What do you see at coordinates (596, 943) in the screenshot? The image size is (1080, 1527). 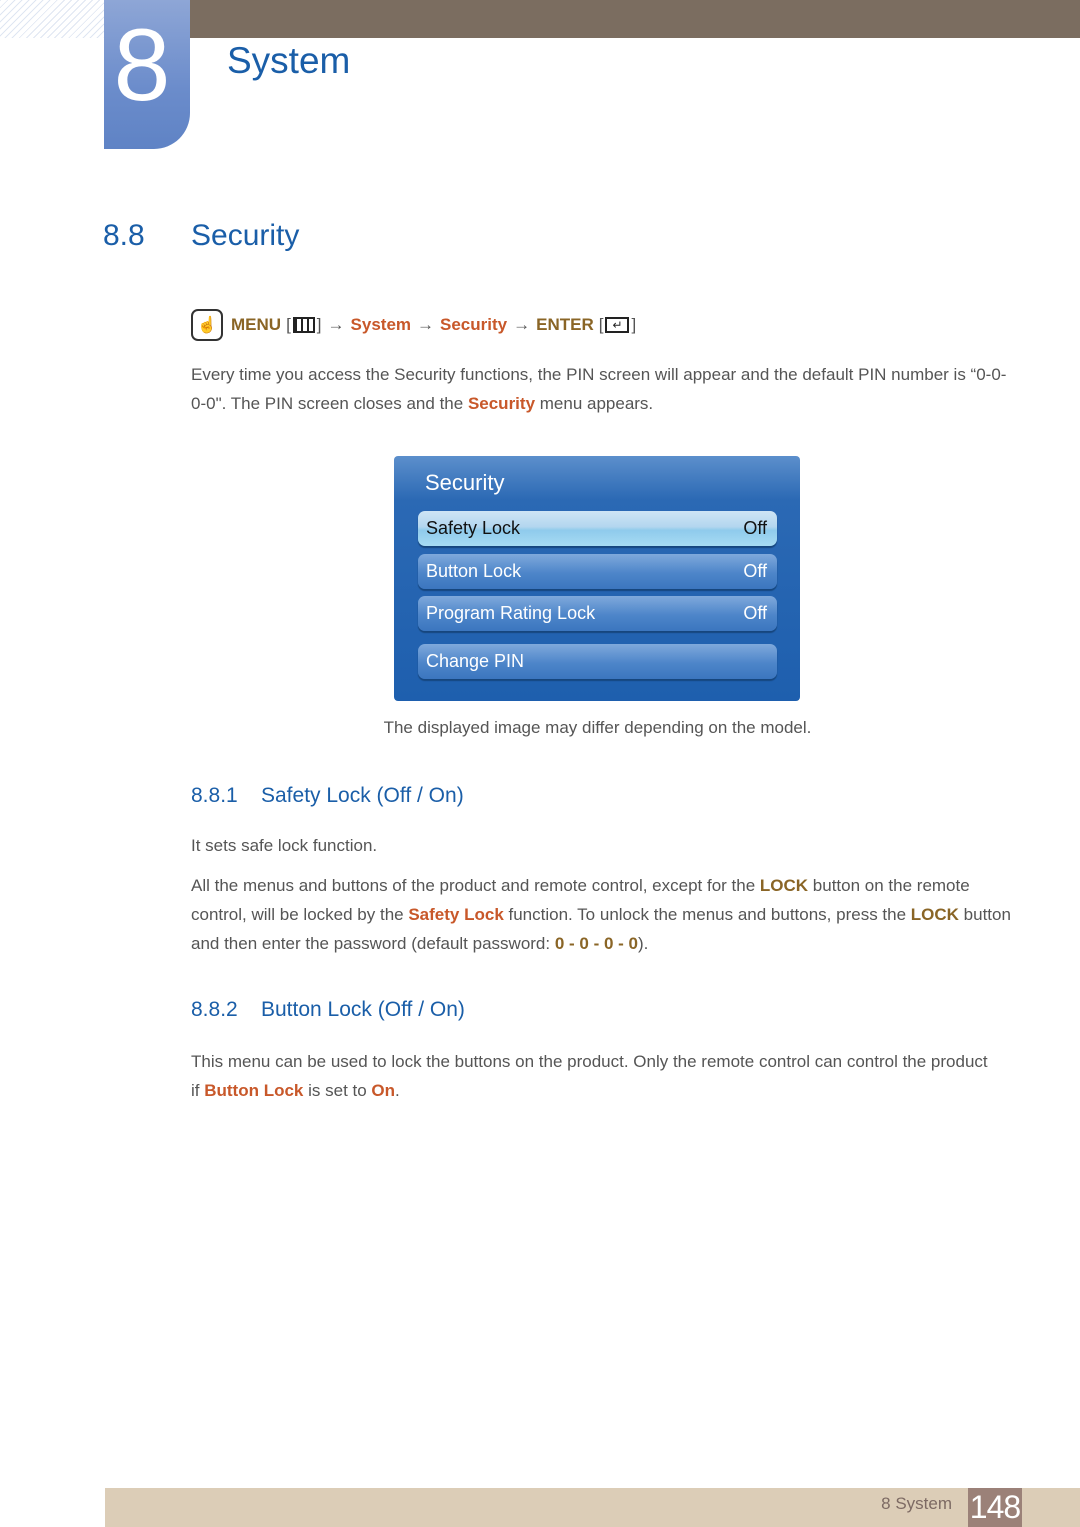 I see `default-password: 0 - 0 - 0 - 0` at bounding box center [596, 943].